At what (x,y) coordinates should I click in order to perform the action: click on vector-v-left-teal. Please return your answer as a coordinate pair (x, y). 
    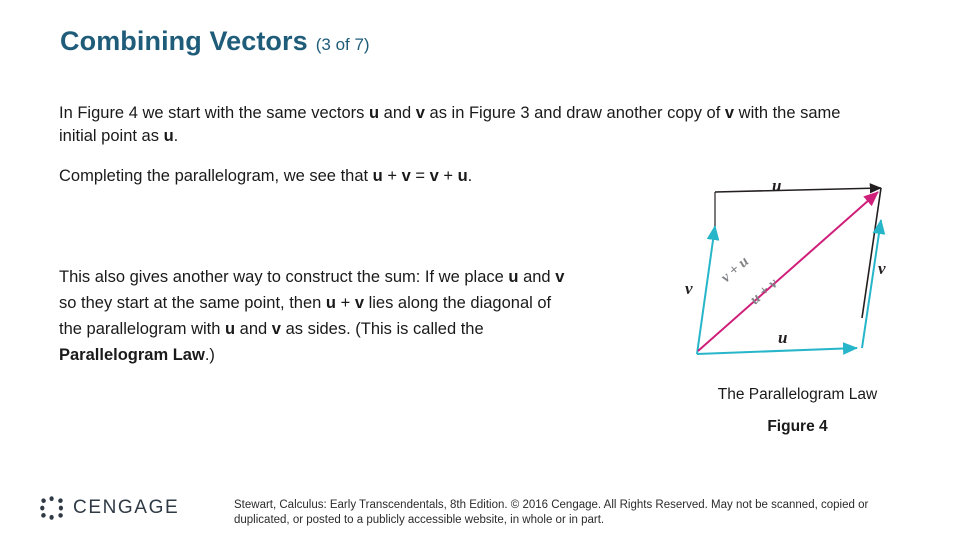
    Looking at the image, I should click on (708, 290).